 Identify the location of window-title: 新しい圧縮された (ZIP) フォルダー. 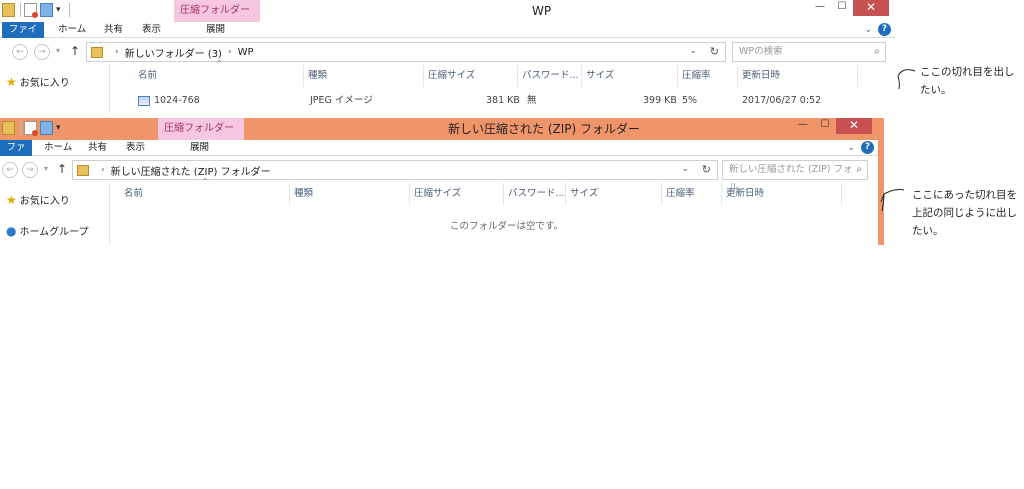
(544, 129).